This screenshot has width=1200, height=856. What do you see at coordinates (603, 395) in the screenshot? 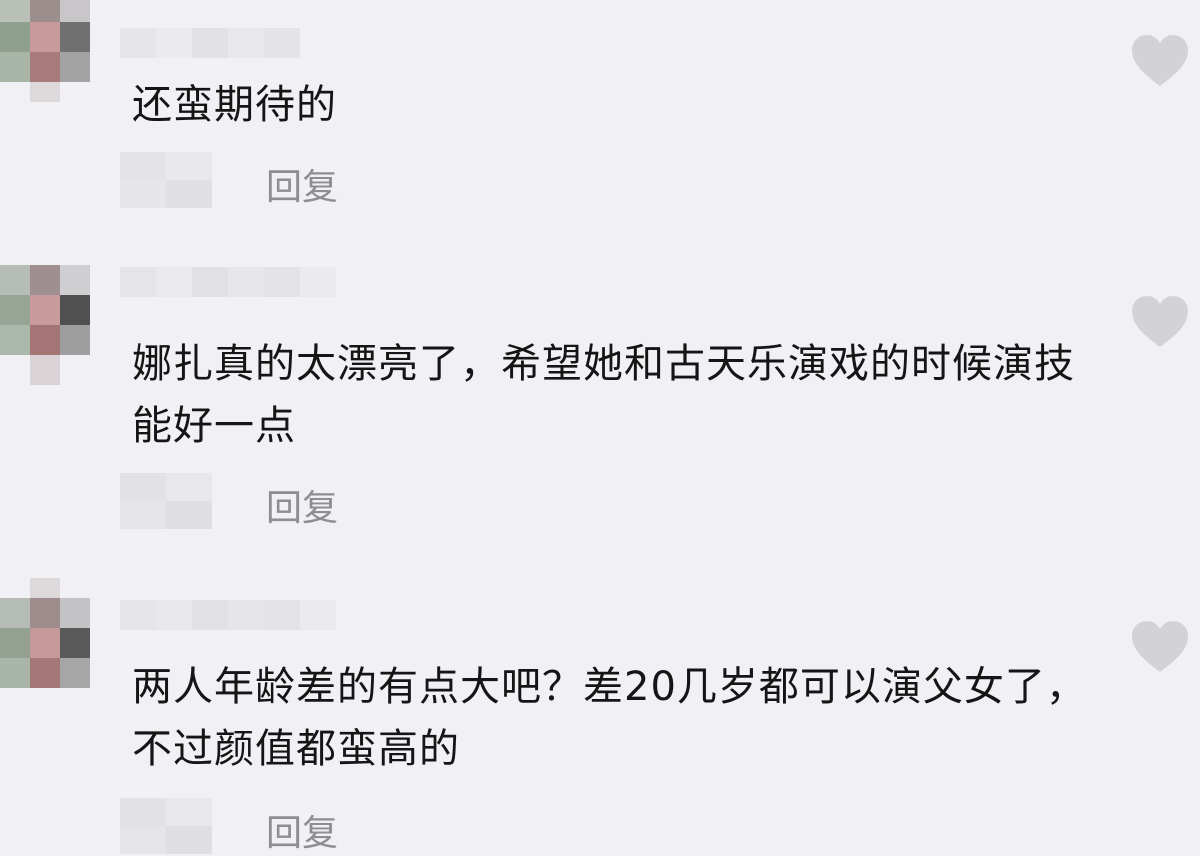
I see `comment-text: 娜扎真的太漂亮了，希望她和古天乐演戏的时候演技能好一点` at bounding box center [603, 395].